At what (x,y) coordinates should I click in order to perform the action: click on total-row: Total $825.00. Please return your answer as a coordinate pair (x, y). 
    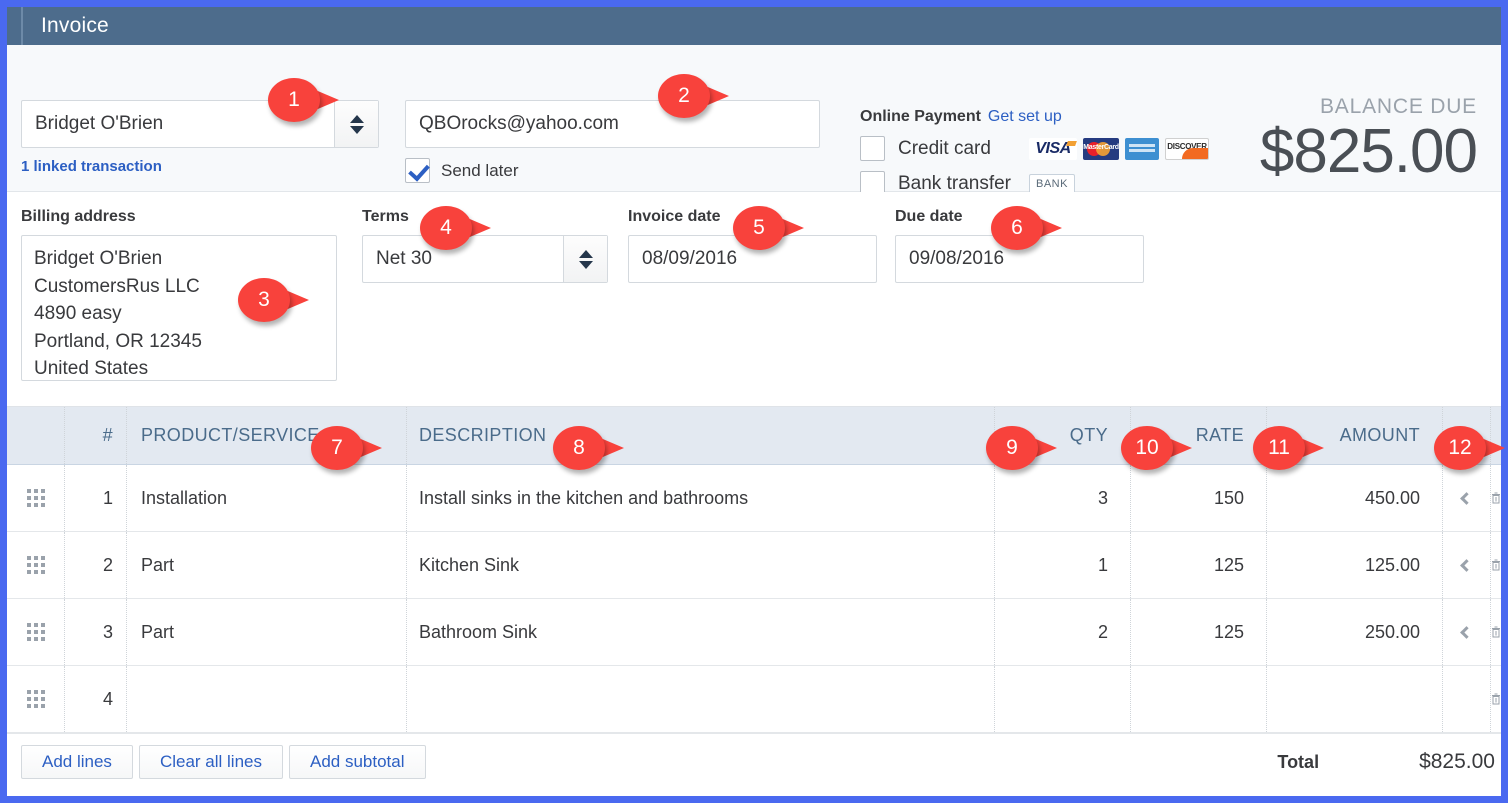
    Looking at the image, I should click on (1389, 762).